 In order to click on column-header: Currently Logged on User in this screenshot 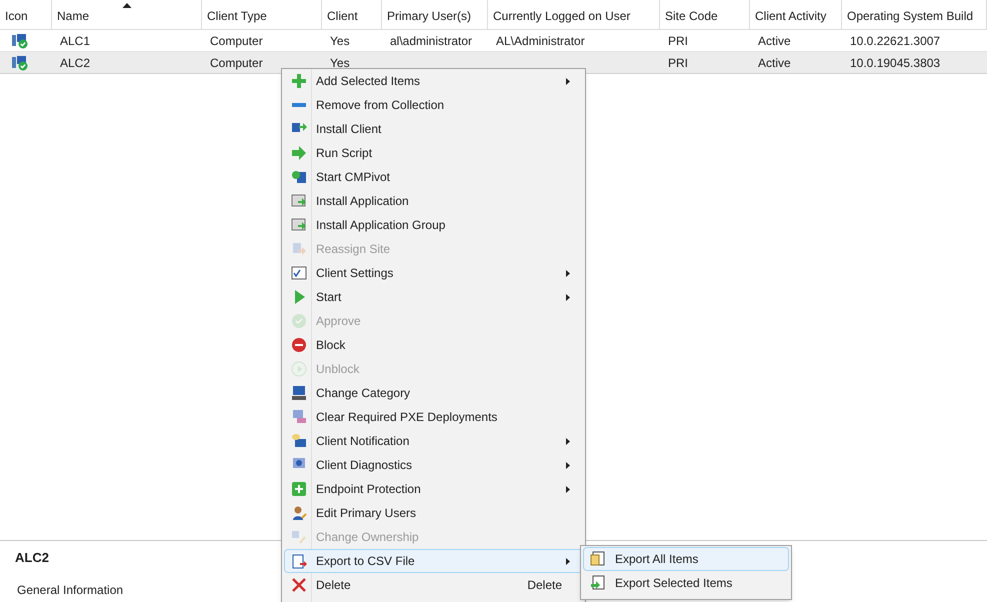, I will do `click(574, 14)`.